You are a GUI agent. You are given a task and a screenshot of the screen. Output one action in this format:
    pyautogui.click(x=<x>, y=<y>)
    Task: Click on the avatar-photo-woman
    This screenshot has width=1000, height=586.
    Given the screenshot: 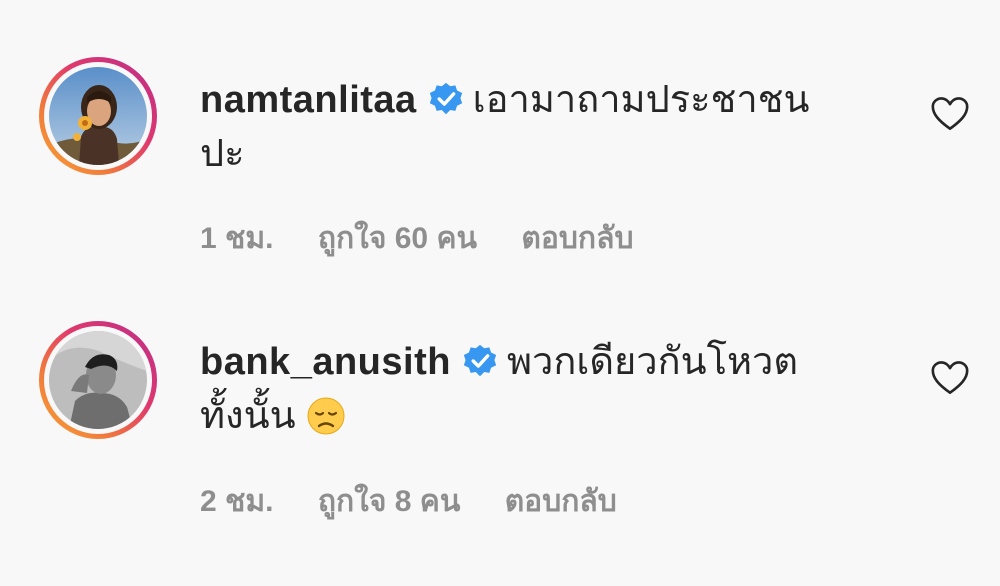 What is the action you would take?
    pyautogui.click(x=98, y=116)
    